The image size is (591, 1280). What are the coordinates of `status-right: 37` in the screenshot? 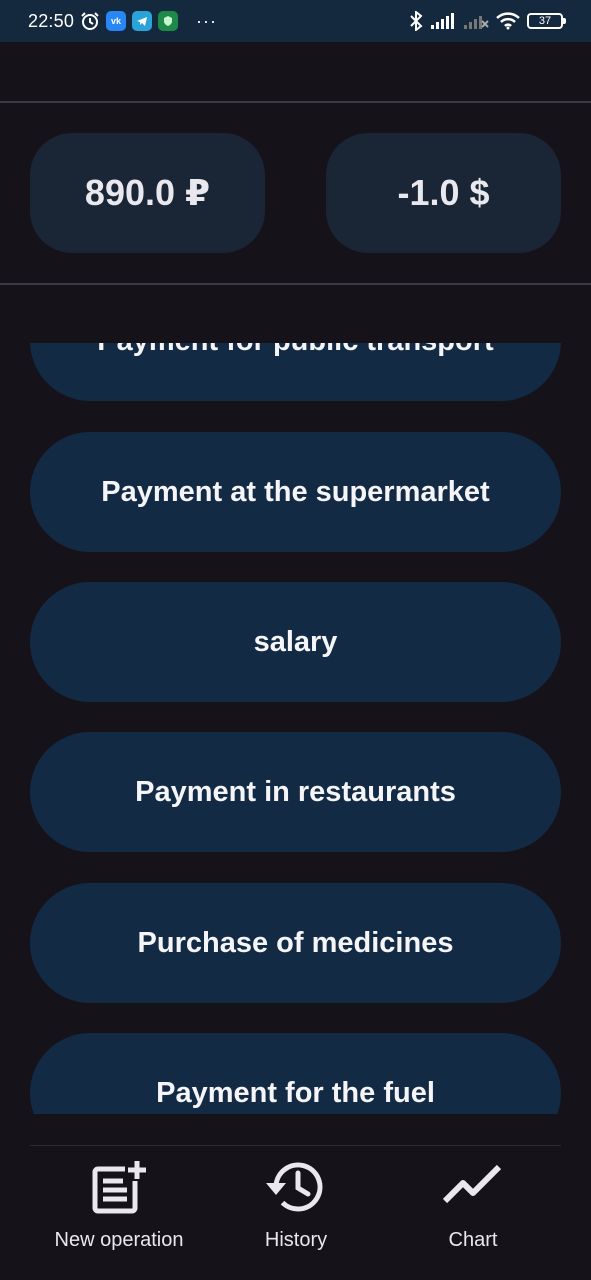 It's located at (487, 21).